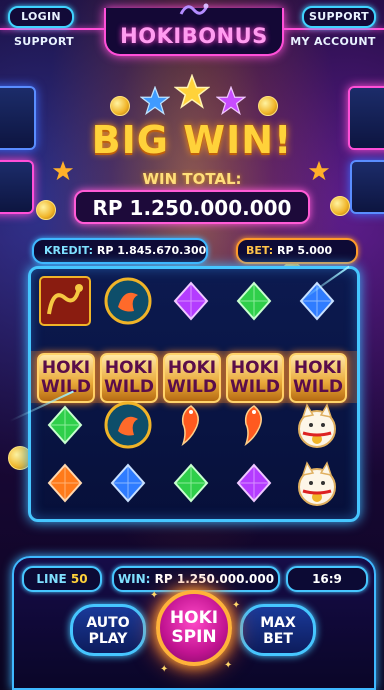  Describe the element at coordinates (214, 579) in the screenshot. I see `win-value: RP 1.250.000.000` at that location.